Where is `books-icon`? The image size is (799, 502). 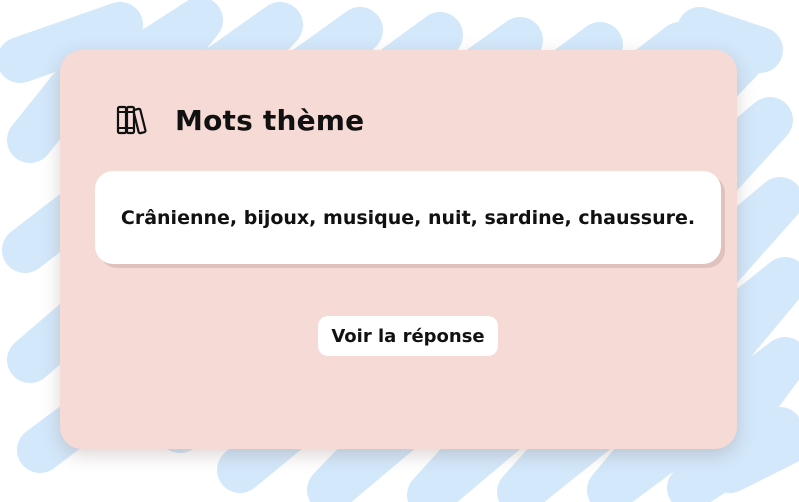
books-icon is located at coordinates (133, 120).